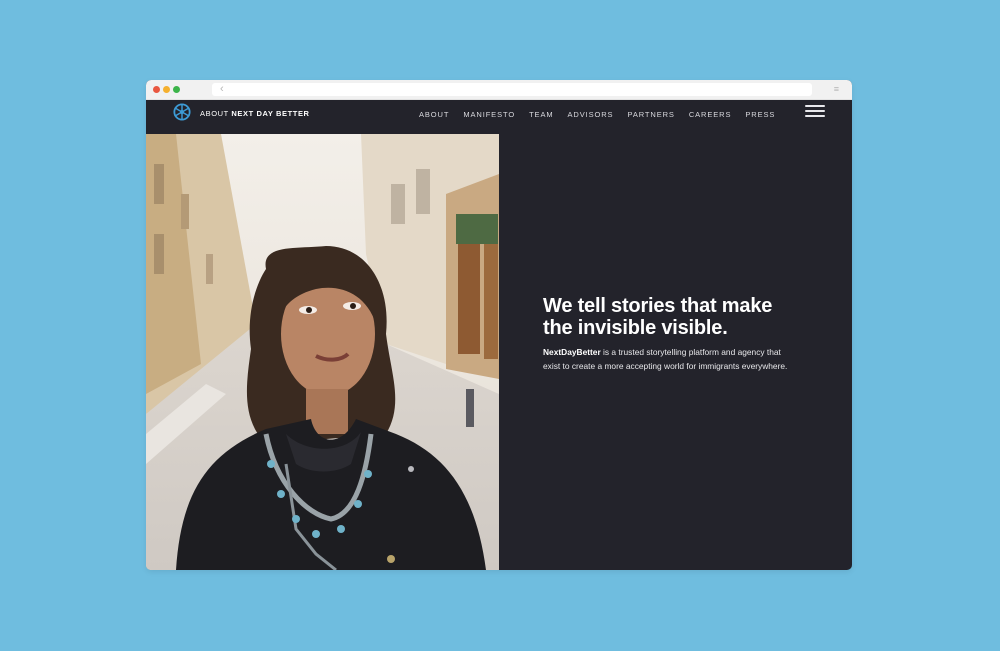  I want to click on nav-link-partners: PARTNERS, so click(650, 114).